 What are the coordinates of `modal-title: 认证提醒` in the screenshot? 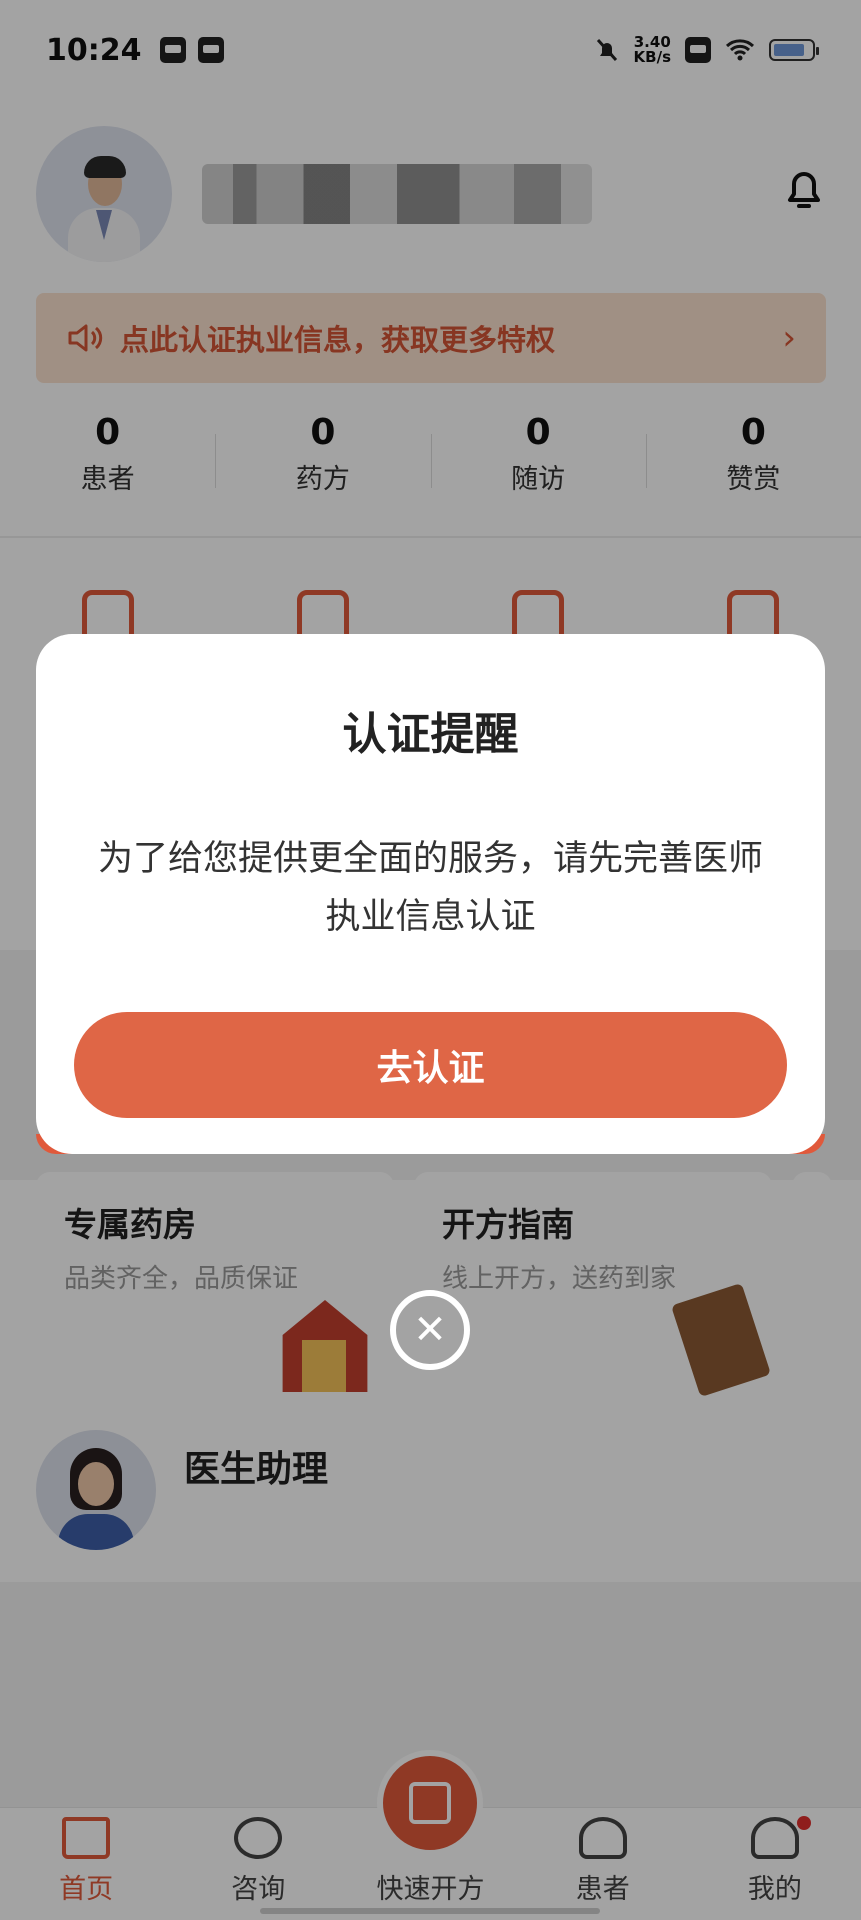 It's located at (430, 734).